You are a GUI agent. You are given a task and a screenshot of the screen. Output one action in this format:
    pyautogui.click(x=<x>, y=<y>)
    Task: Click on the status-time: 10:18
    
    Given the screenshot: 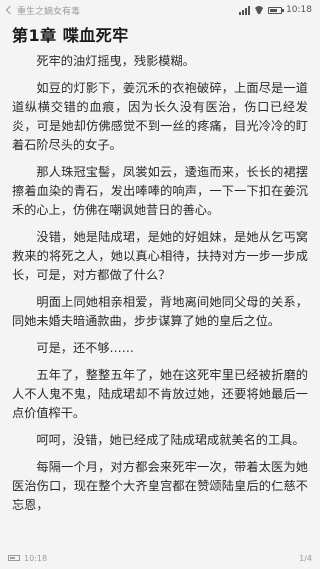 What is the action you would take?
    pyautogui.click(x=299, y=10)
    